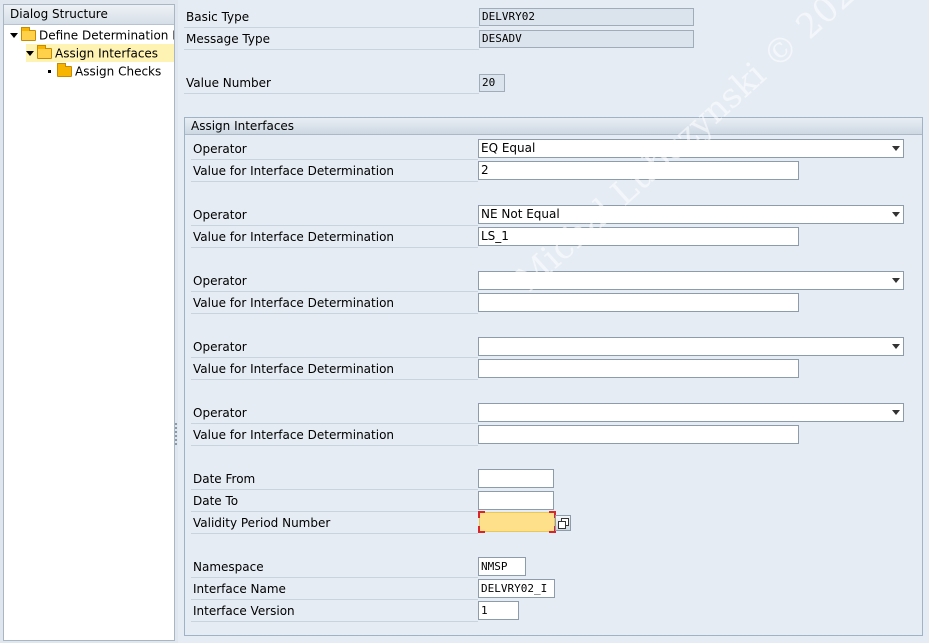 Image resolution: width=929 pixels, height=643 pixels. I want to click on validity-period-label: Validity Period Number, so click(262, 523).